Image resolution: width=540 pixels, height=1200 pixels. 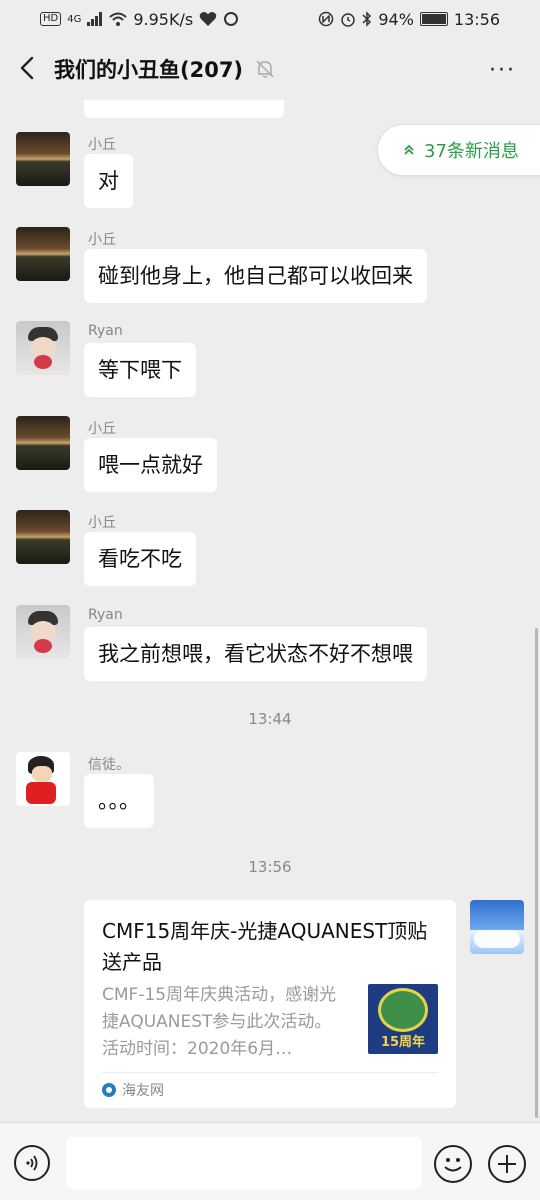 What do you see at coordinates (326, 19) in the screenshot?
I see `nfc-icon` at bounding box center [326, 19].